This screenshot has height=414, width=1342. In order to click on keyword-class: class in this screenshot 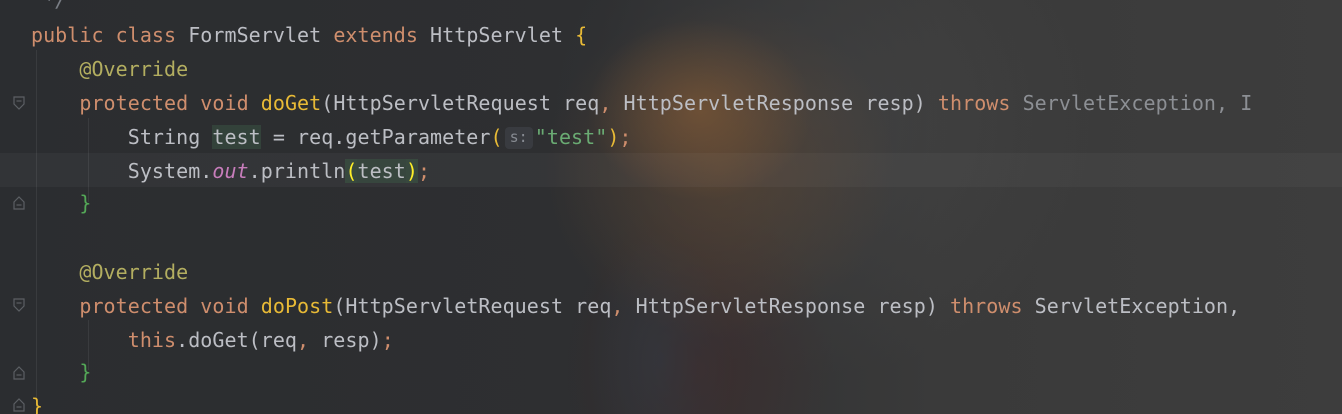, I will do `click(146, 35)`.